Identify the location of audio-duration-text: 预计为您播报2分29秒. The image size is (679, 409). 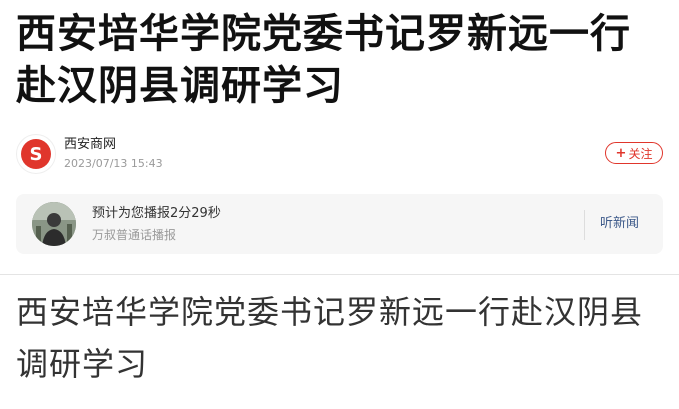
(156, 213).